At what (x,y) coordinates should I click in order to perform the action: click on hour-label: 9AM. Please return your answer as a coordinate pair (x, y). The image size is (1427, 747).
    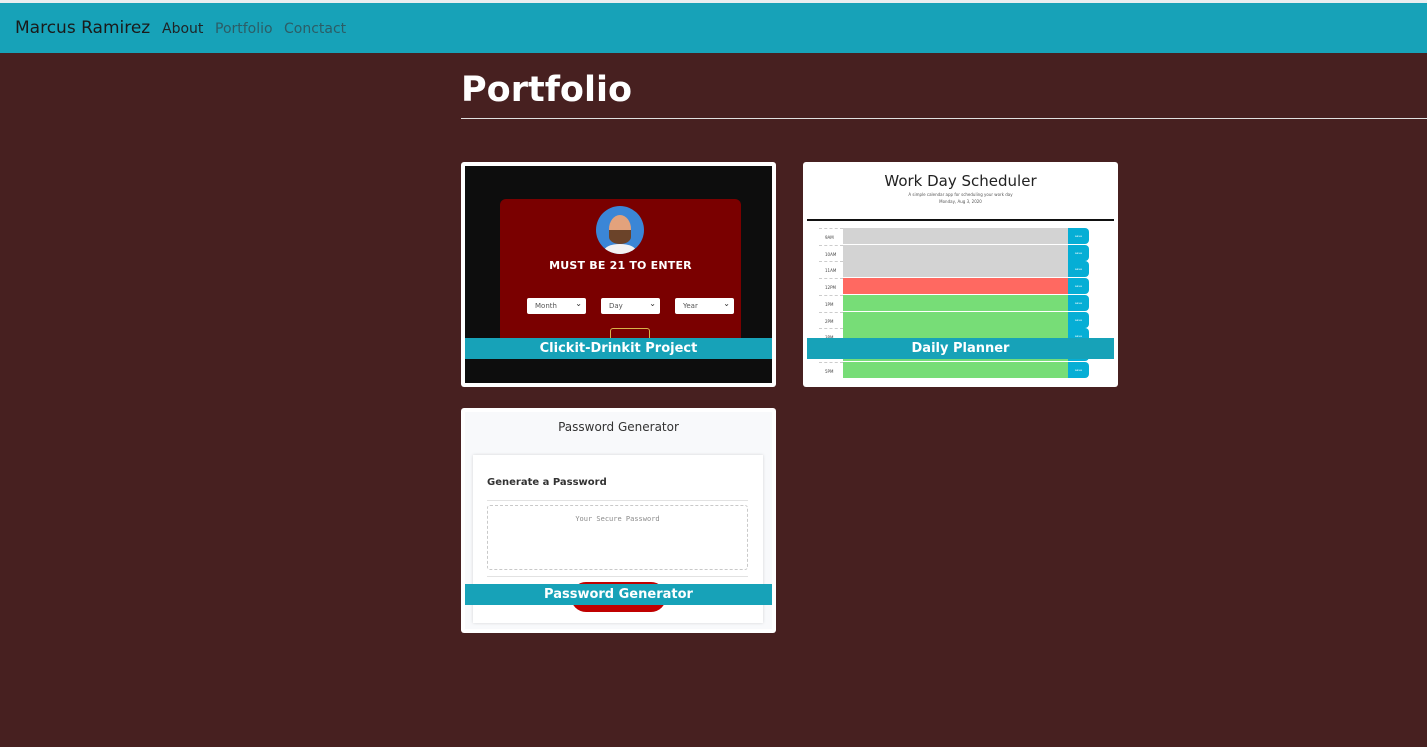
    Looking at the image, I should click on (831, 236).